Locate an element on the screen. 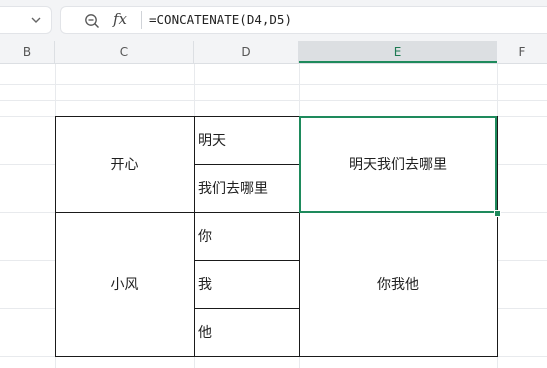 The width and height of the screenshot is (547, 368). cell-d4: 明天 is located at coordinates (246, 140).